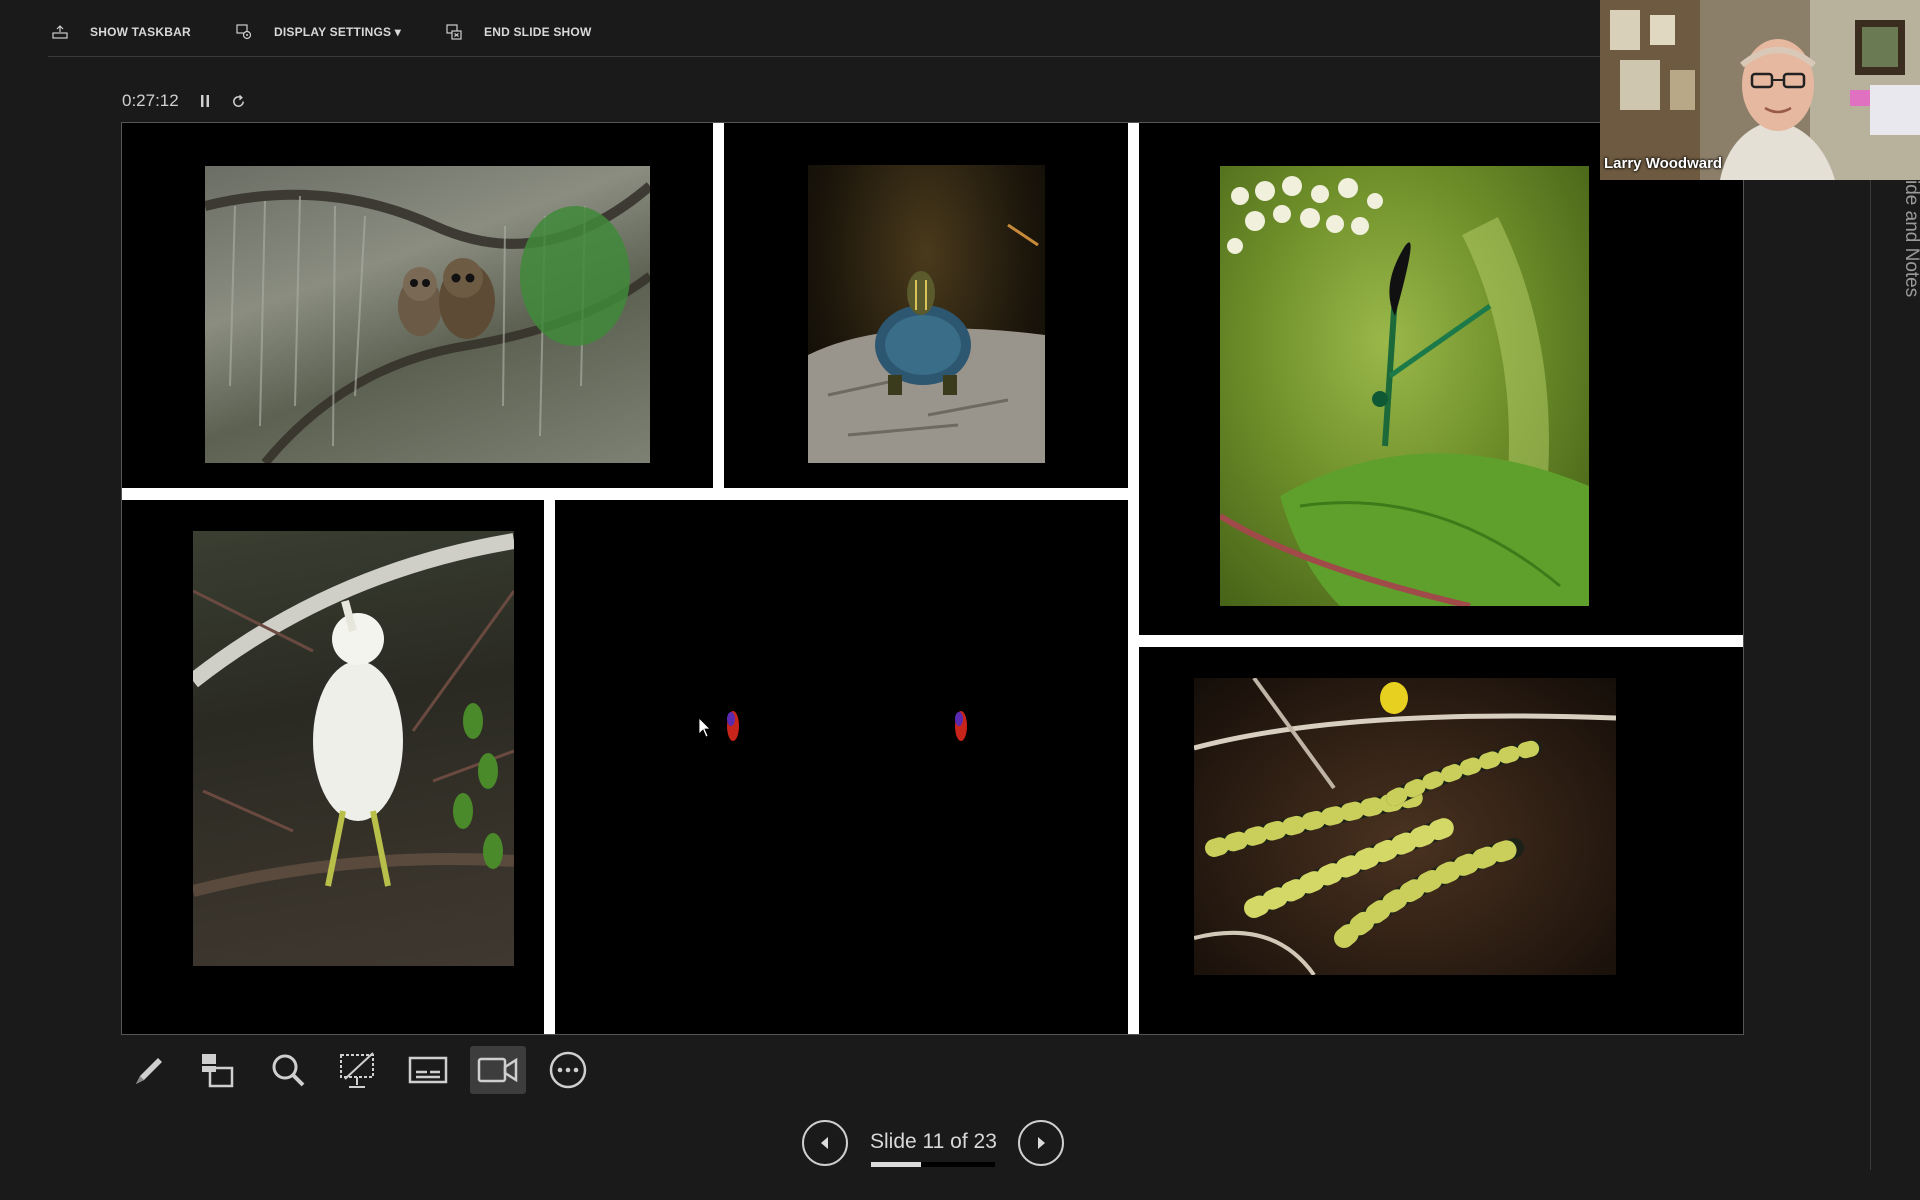 Image resolution: width=1920 pixels, height=1200 pixels. What do you see at coordinates (896, 1164) in the screenshot?
I see `slide-progress-fill` at bounding box center [896, 1164].